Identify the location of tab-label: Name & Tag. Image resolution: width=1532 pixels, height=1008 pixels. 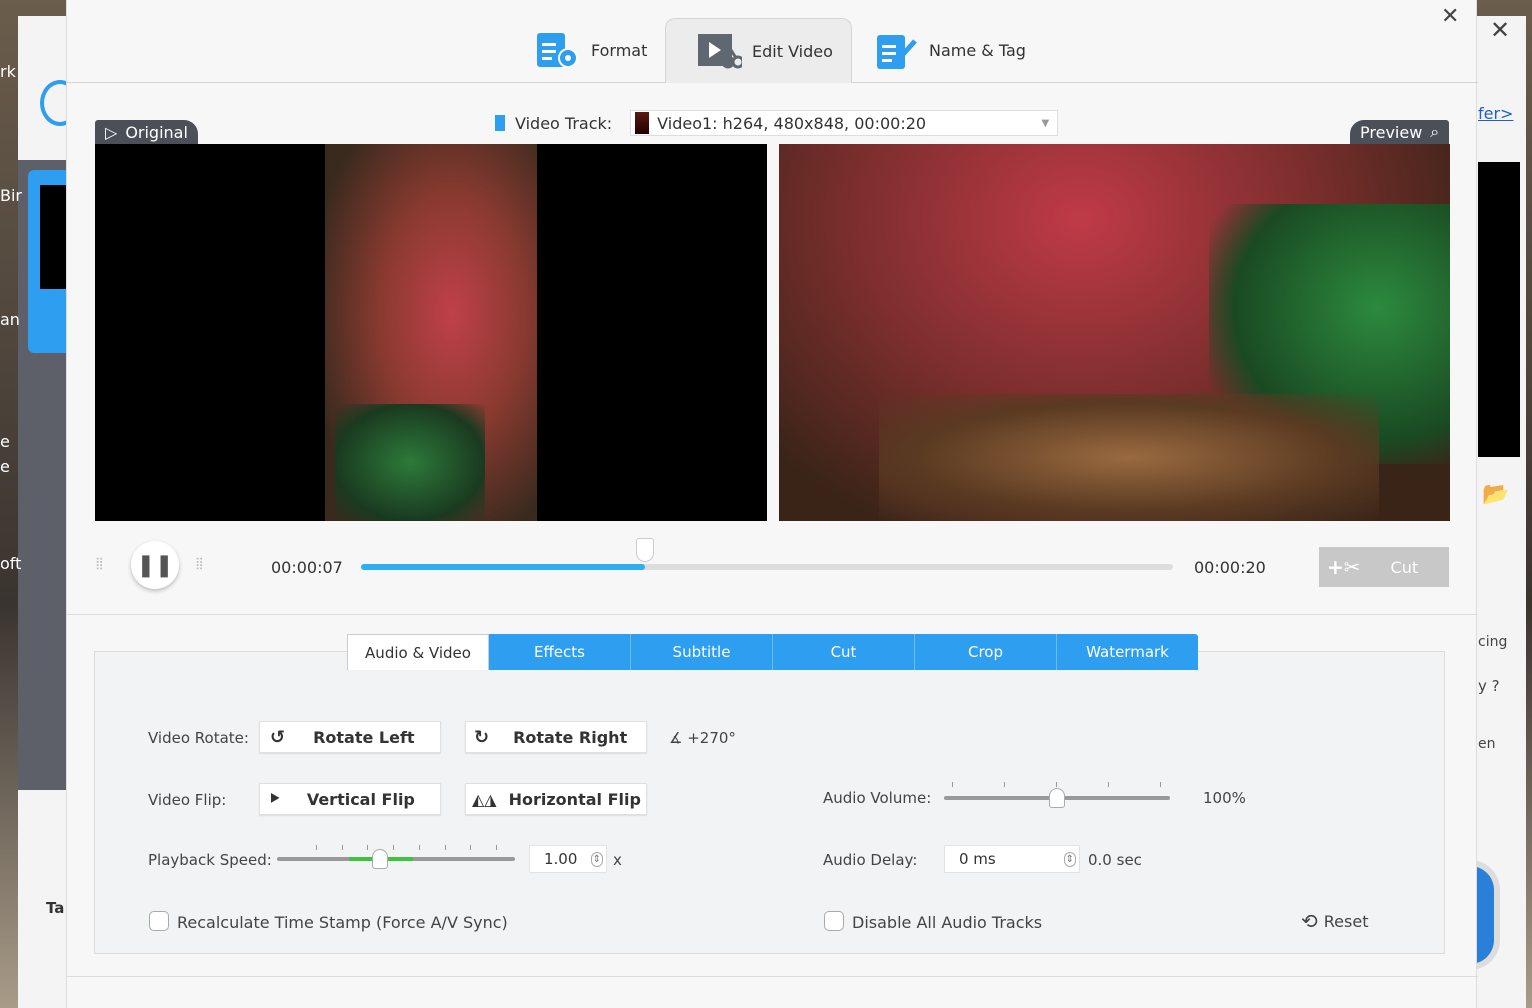
(977, 50).